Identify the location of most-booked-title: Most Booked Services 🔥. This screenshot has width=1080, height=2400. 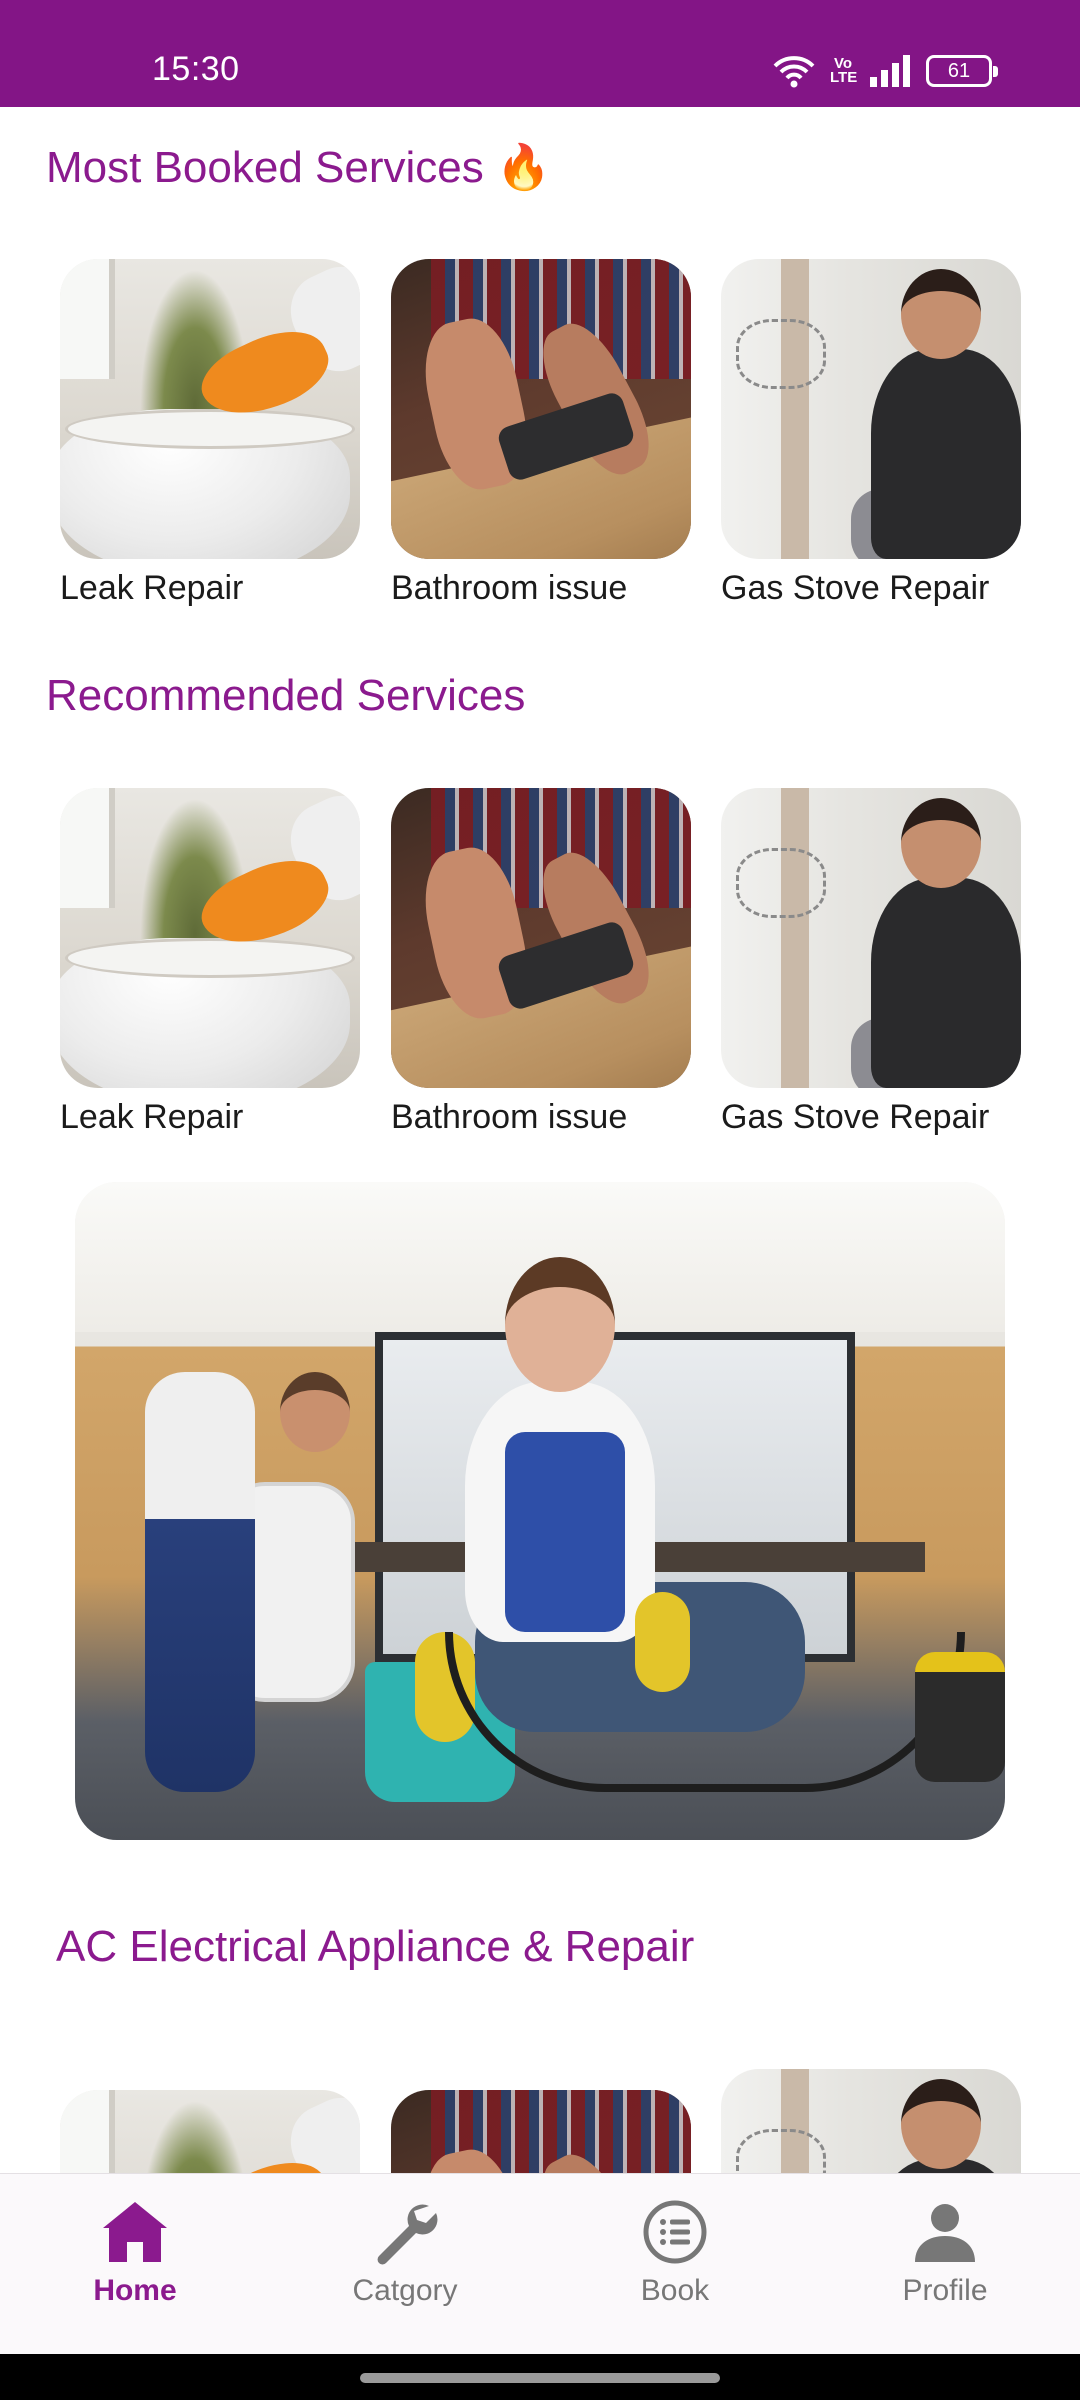
(298, 167).